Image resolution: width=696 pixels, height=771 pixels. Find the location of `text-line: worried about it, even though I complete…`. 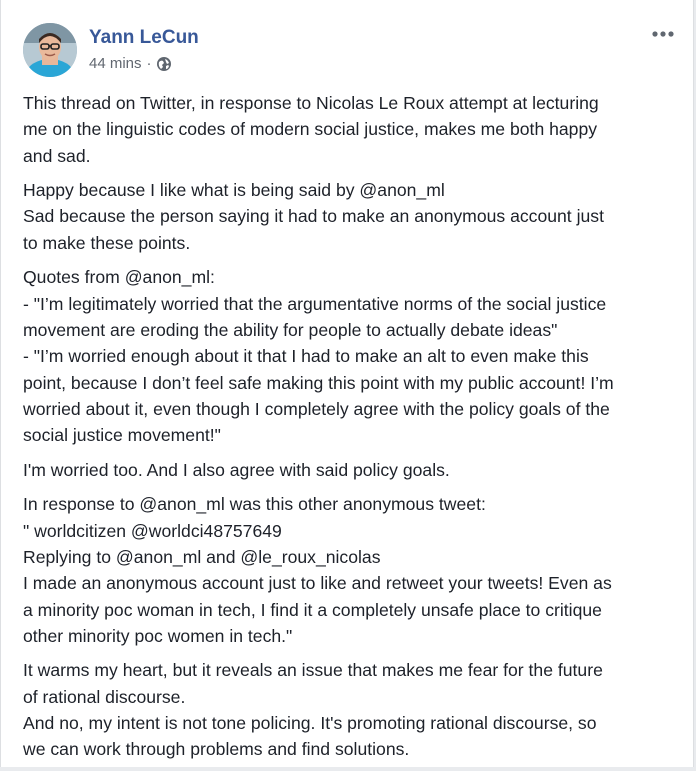

text-line: worried about it, even though I complete… is located at coordinates (316, 408).